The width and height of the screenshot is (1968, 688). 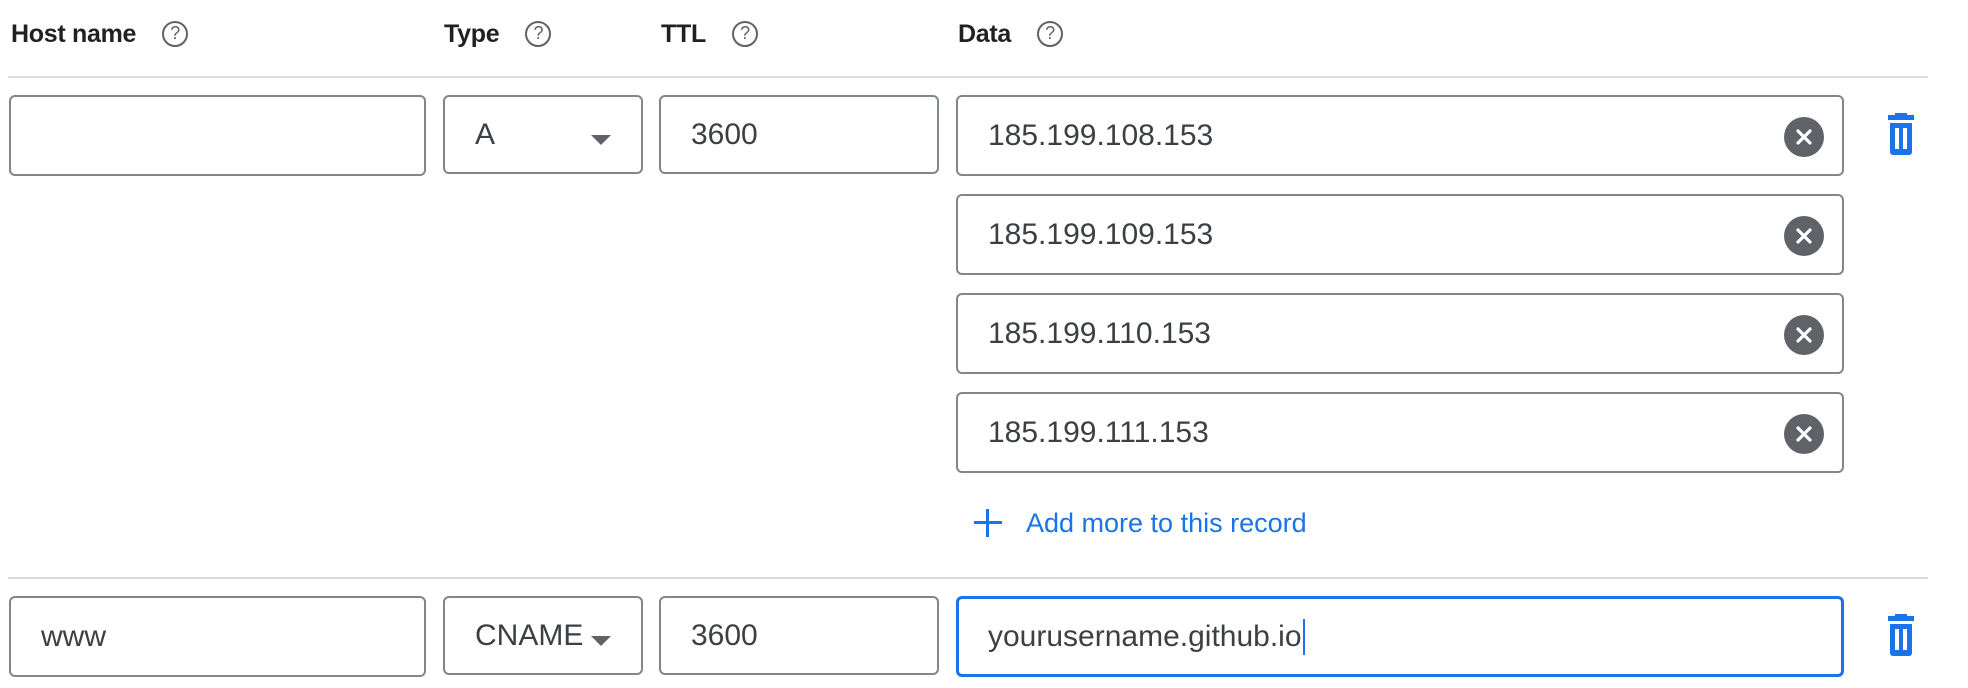 What do you see at coordinates (683, 33) in the screenshot?
I see `column-header-ttl-label: TTL` at bounding box center [683, 33].